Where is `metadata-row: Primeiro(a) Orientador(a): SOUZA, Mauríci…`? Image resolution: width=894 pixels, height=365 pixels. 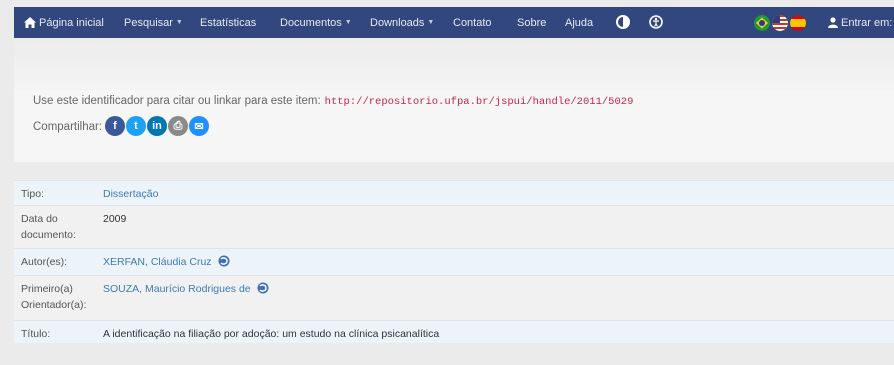 metadata-row: Primeiro(a) Orientador(a): SOUZA, Mauríci… is located at coordinates (454, 297).